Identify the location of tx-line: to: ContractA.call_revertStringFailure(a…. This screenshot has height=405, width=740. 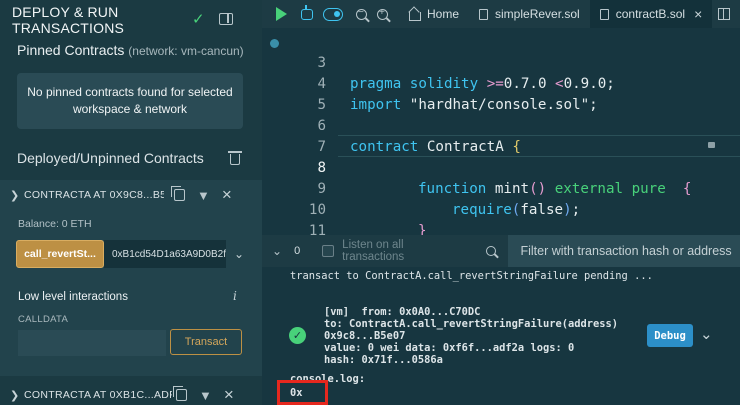
(471, 324).